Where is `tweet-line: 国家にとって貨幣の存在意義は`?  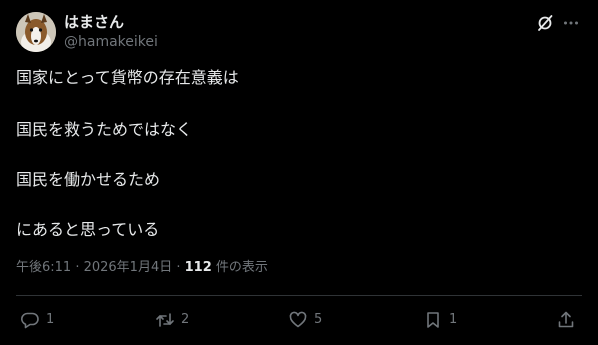 tweet-line: 国家にとって貨幣の存在意義は is located at coordinates (127, 77).